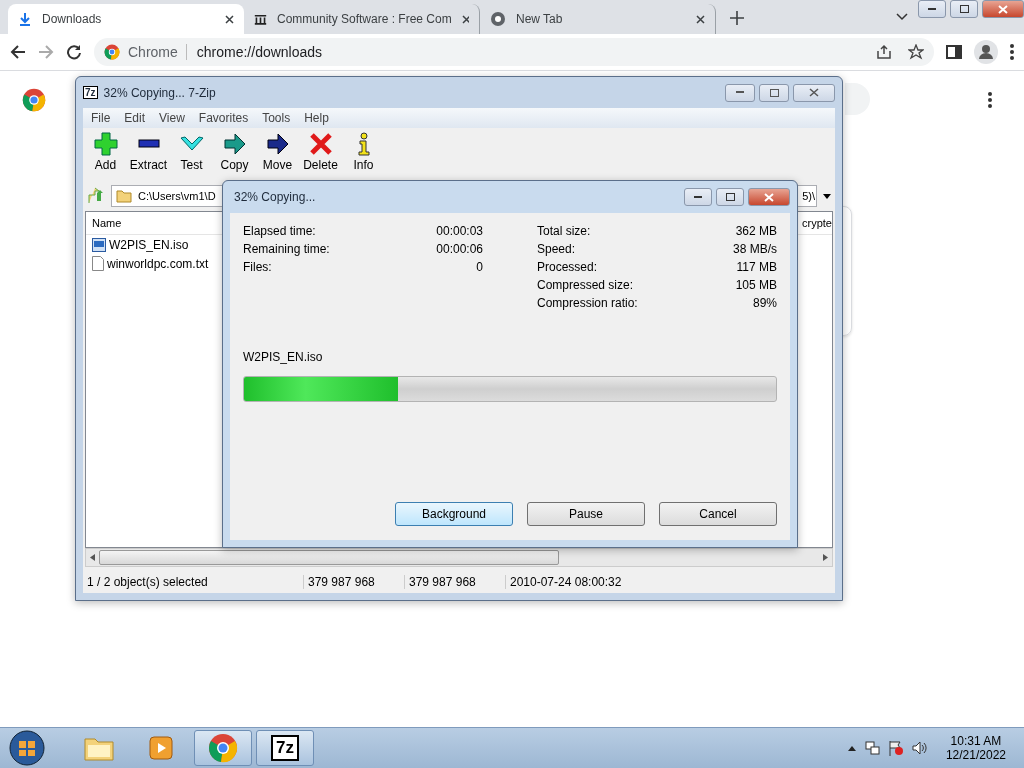  I want to click on stat-value: 105 MB, so click(756, 285).